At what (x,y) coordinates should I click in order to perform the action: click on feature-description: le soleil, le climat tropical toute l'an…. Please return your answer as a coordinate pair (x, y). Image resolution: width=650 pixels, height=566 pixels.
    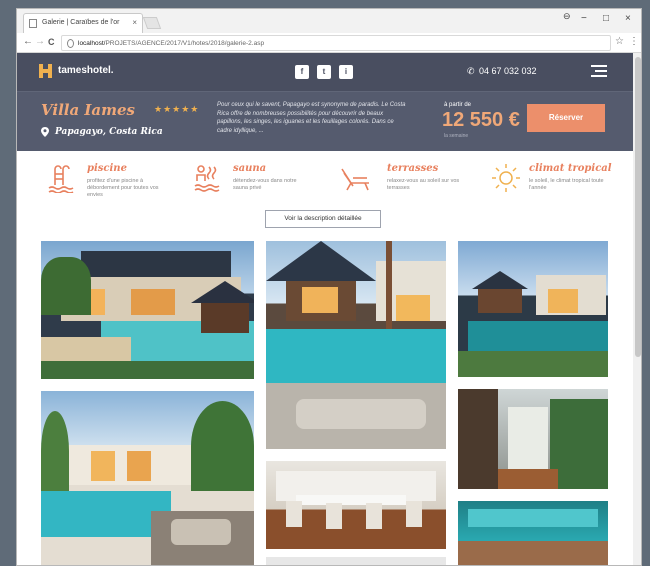
    Looking at the image, I should click on (566, 184).